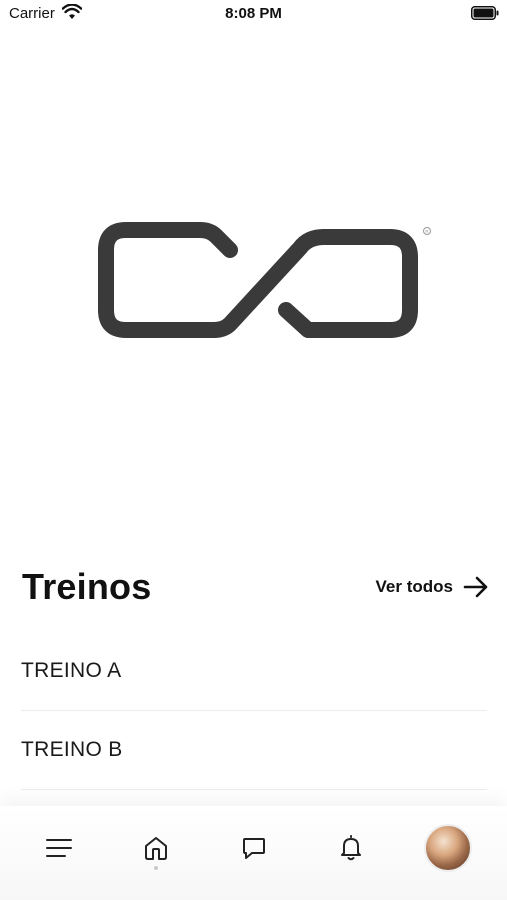 Image resolution: width=507 pixels, height=900 pixels. Describe the element at coordinates (264, 280) in the screenshot. I see `brand-logo: R` at that location.